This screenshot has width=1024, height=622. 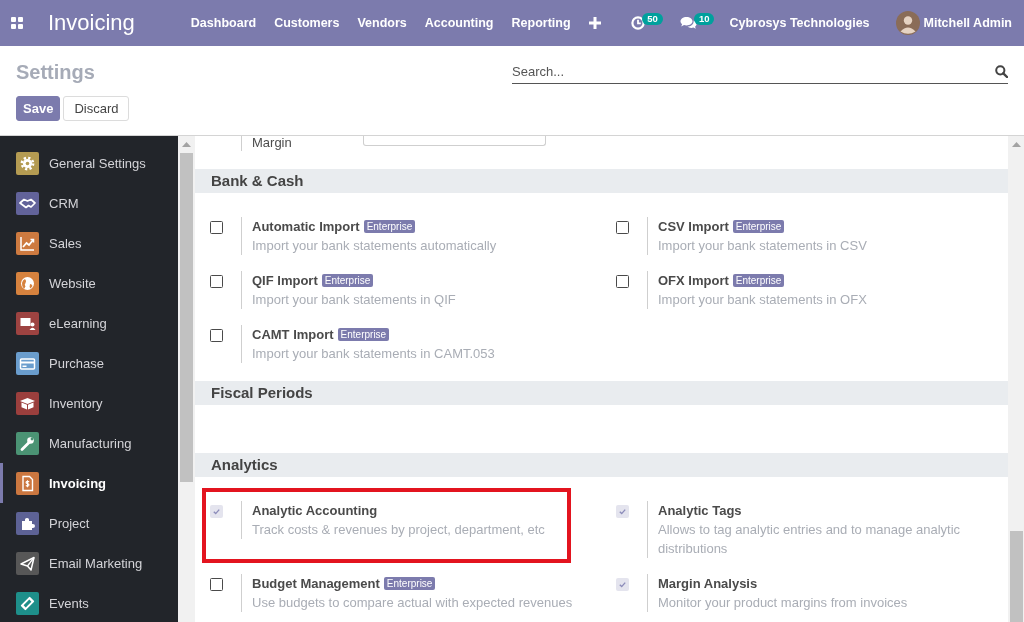 I want to click on setting-title: CSV Import, so click(x=693, y=226).